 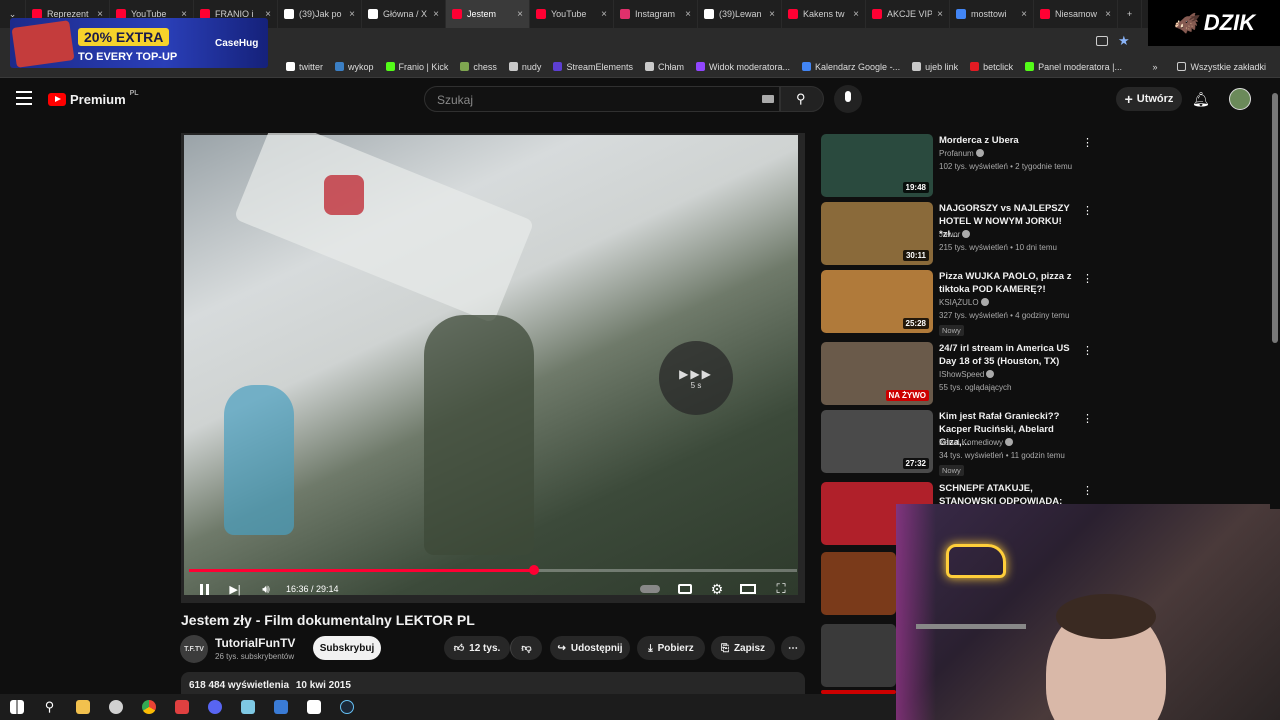 What do you see at coordinates (664, 67) in the screenshot?
I see `bookmark-item: Chłam` at bounding box center [664, 67].